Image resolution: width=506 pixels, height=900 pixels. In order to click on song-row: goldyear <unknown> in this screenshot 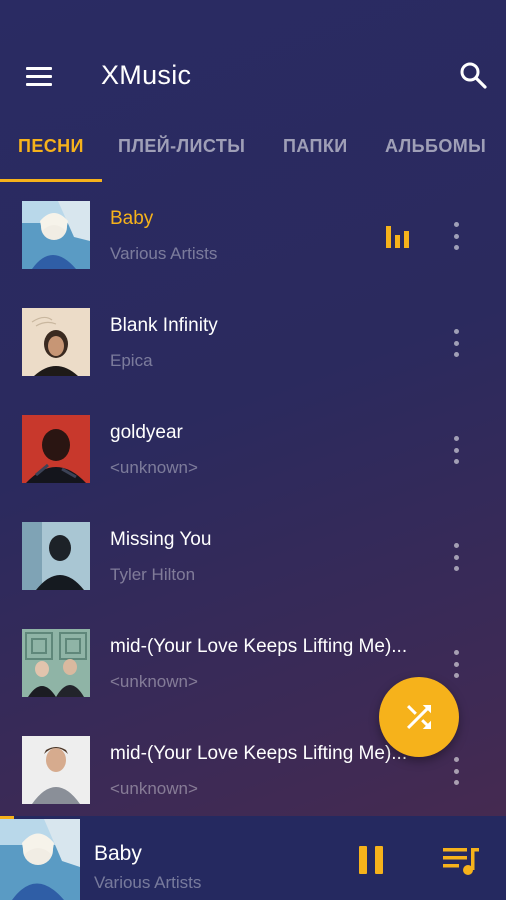, I will do `click(253, 449)`.